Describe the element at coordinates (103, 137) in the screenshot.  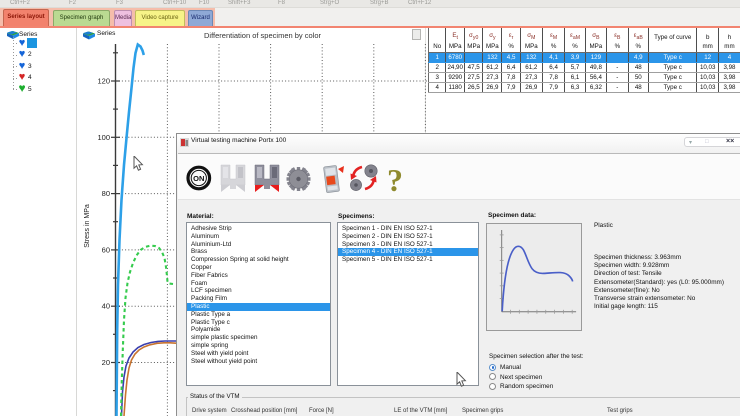
I see `svg-text: 100` at that location.